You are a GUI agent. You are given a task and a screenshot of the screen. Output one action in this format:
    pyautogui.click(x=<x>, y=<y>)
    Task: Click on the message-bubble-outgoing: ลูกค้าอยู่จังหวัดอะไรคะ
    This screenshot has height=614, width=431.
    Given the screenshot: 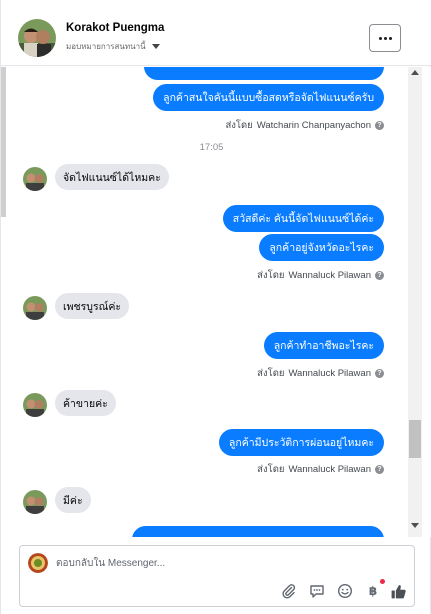 What is the action you would take?
    pyautogui.click(x=321, y=247)
    